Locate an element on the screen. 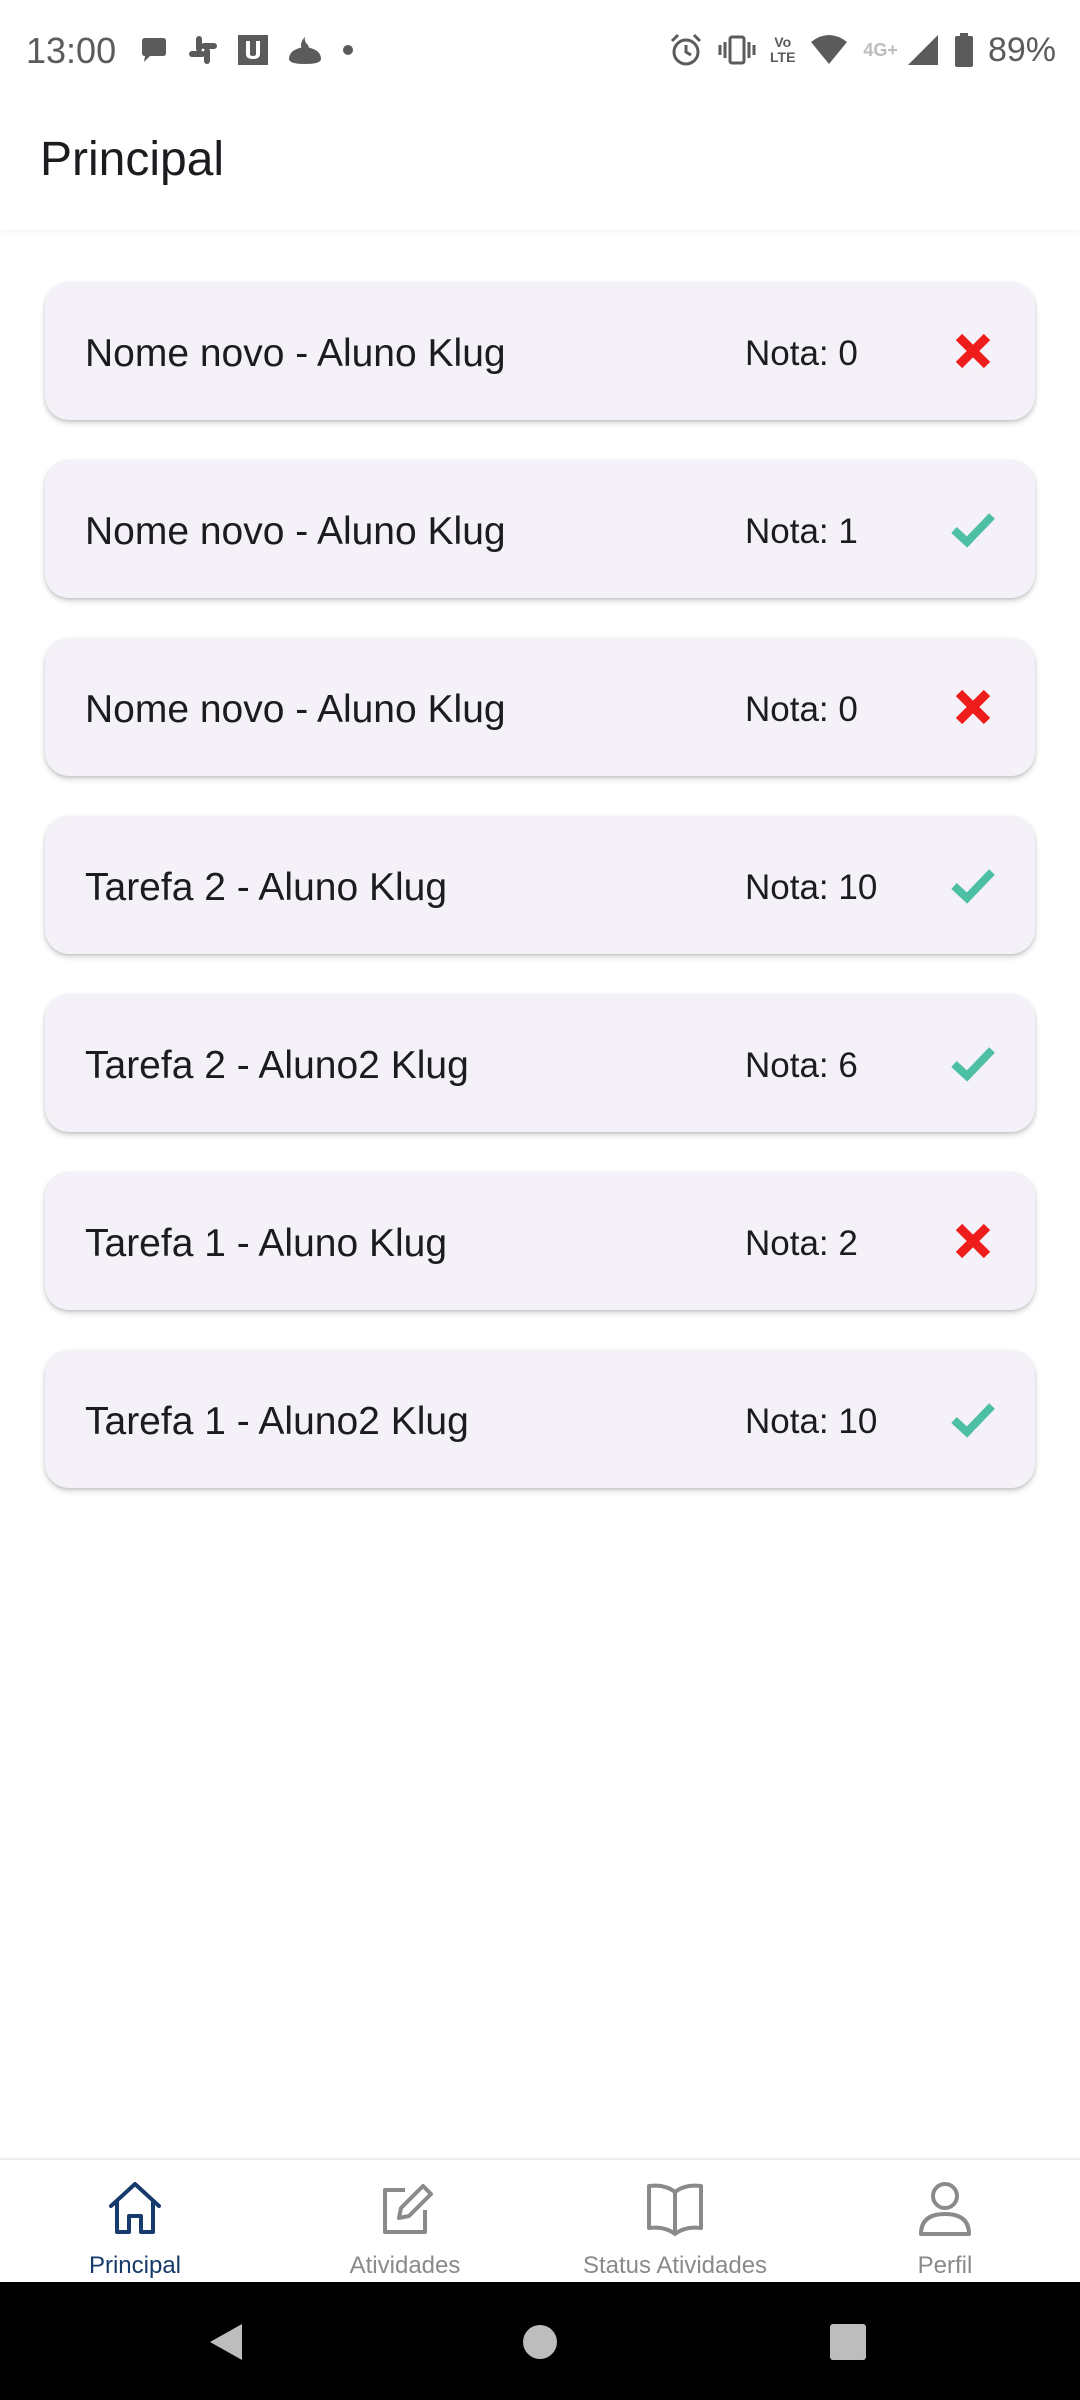 This screenshot has width=1080, height=2400. back-button is located at coordinates (226, 2342).